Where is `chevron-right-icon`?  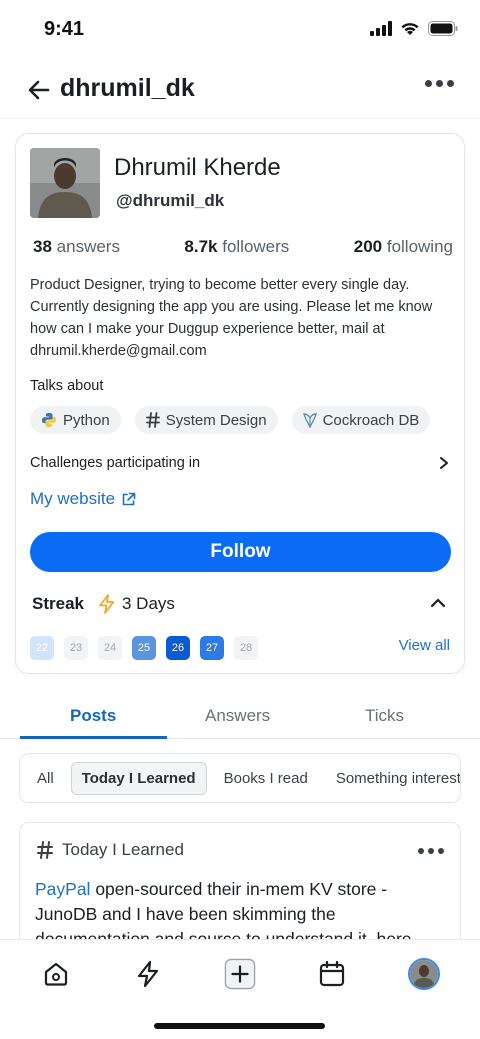
chevron-right-icon is located at coordinates (444, 463).